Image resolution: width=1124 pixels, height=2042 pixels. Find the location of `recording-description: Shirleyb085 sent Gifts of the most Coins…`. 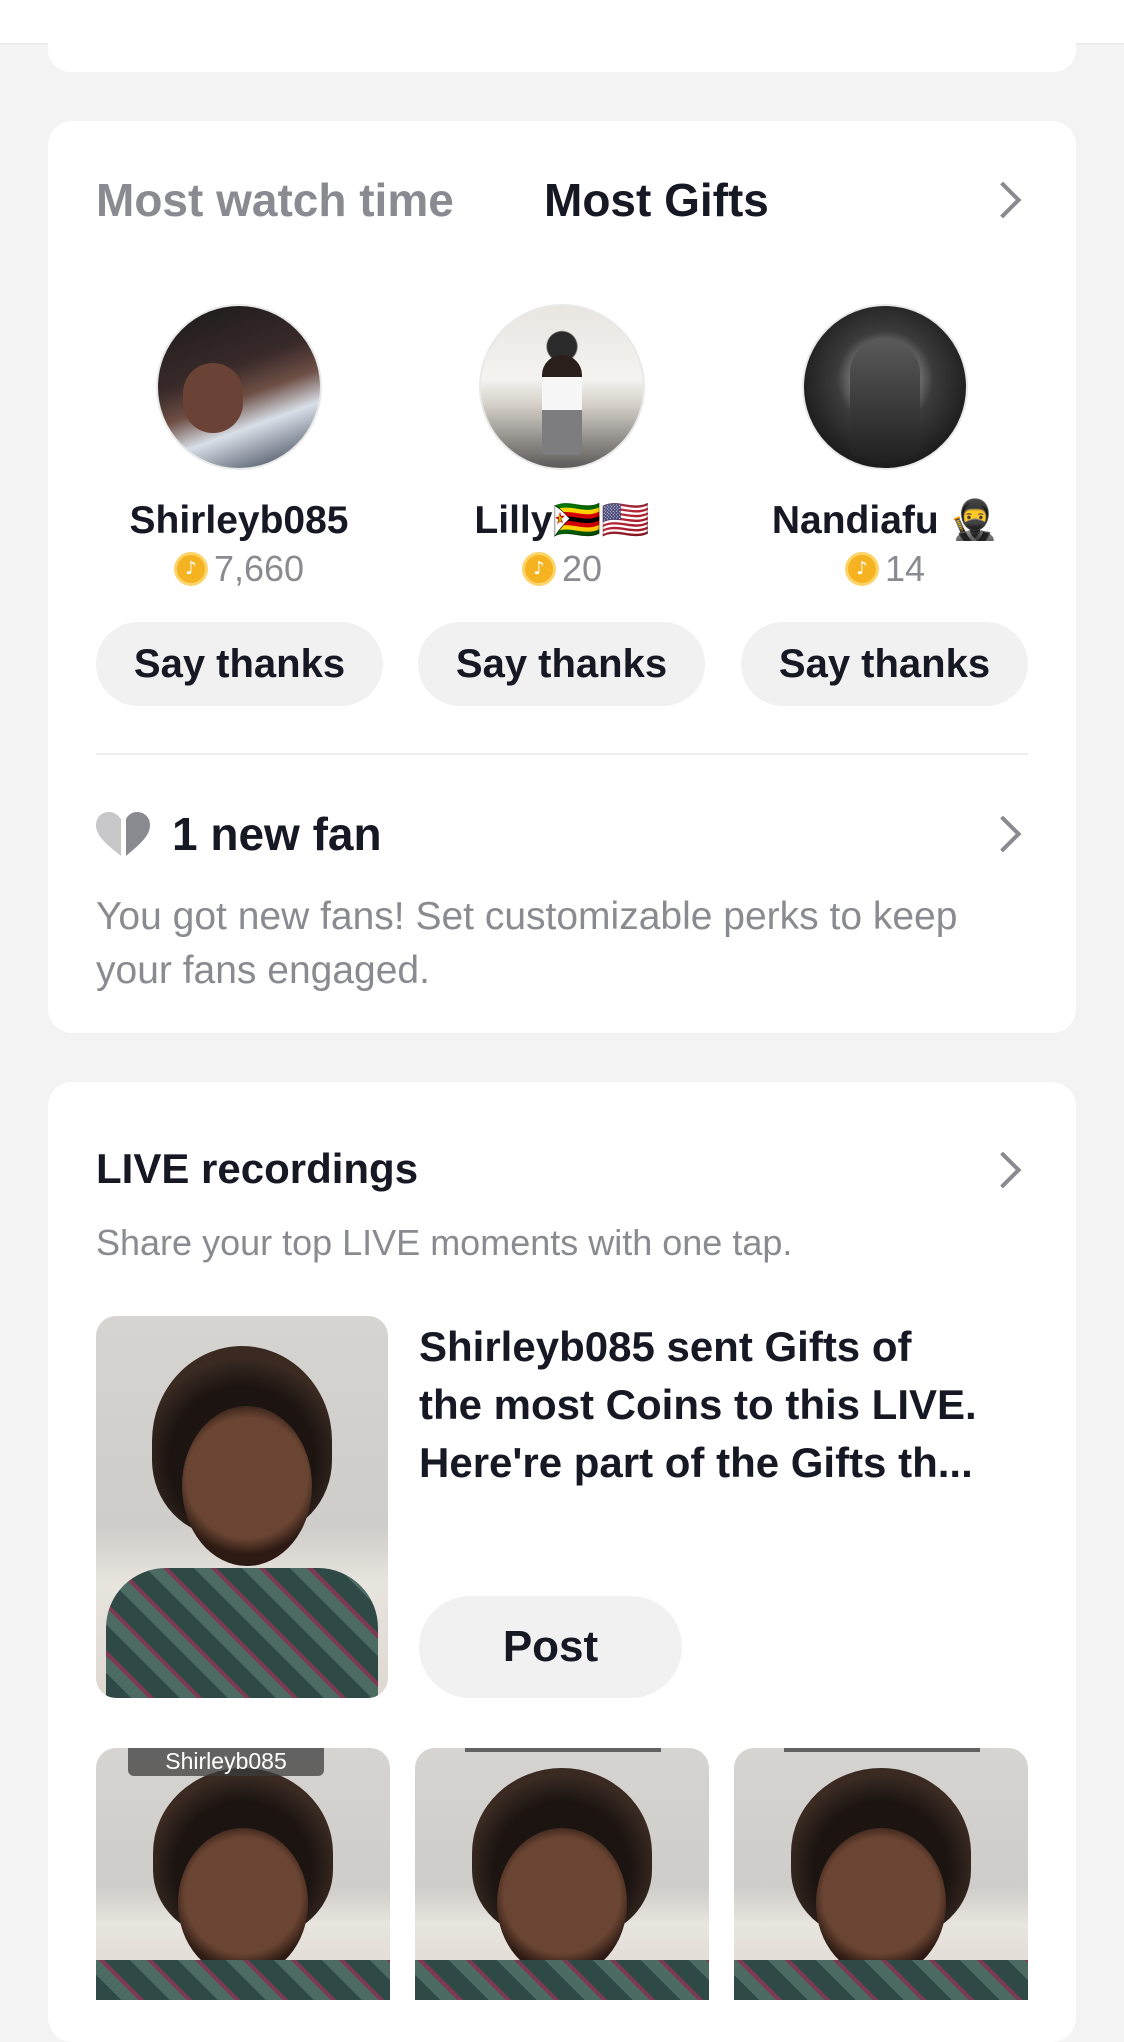

recording-description: Shirleyb085 sent Gifts of the most Coins… is located at coordinates (719, 1405).